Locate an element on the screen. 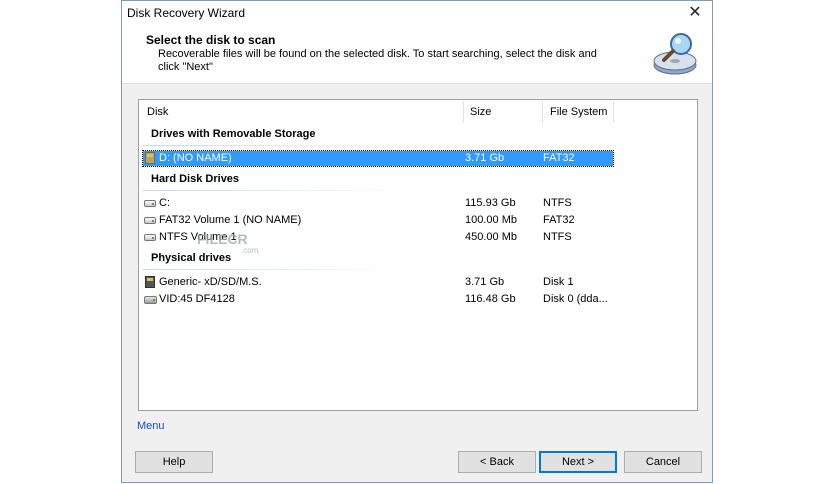 The width and height of the screenshot is (836, 484). disk-name: FAT32 Volume 1 (NO NAME) is located at coordinates (230, 220).